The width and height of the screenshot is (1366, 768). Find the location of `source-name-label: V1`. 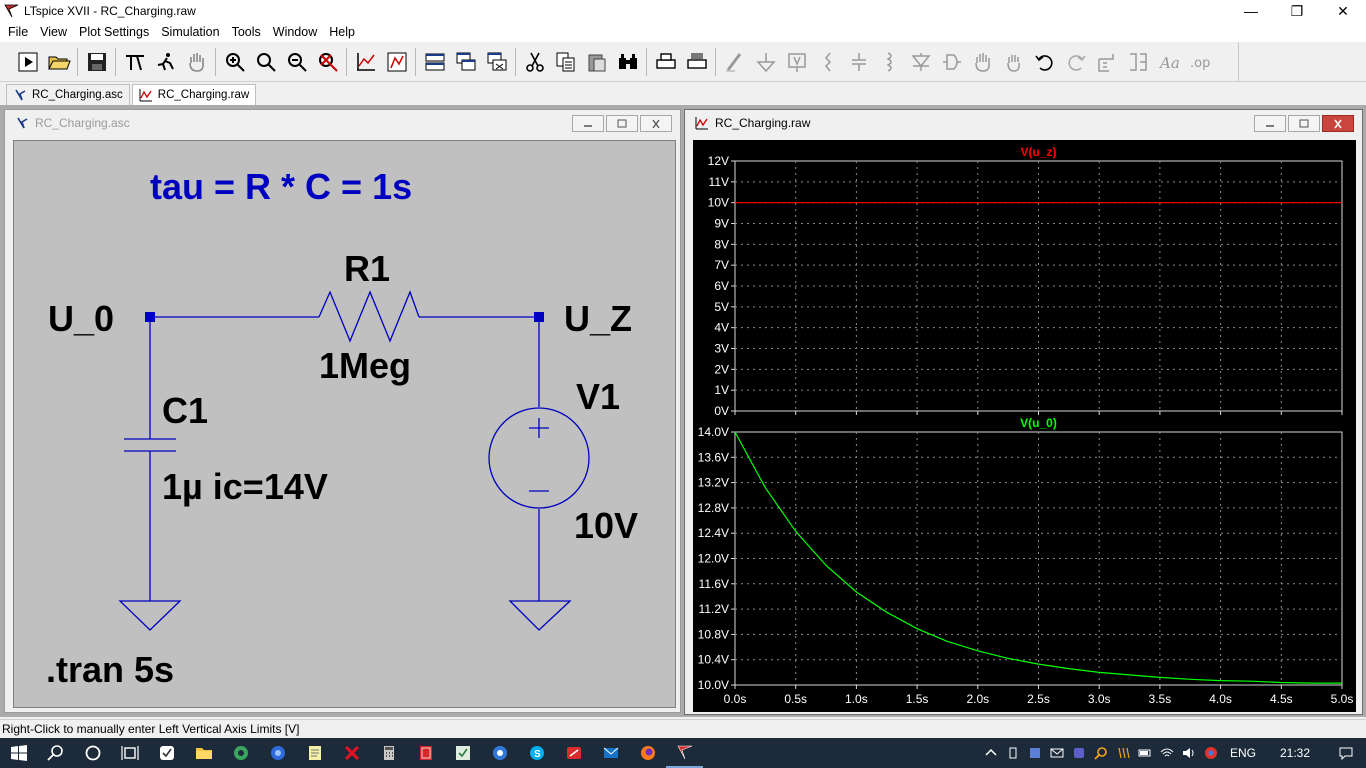

source-name-label: V1 is located at coordinates (598, 396).